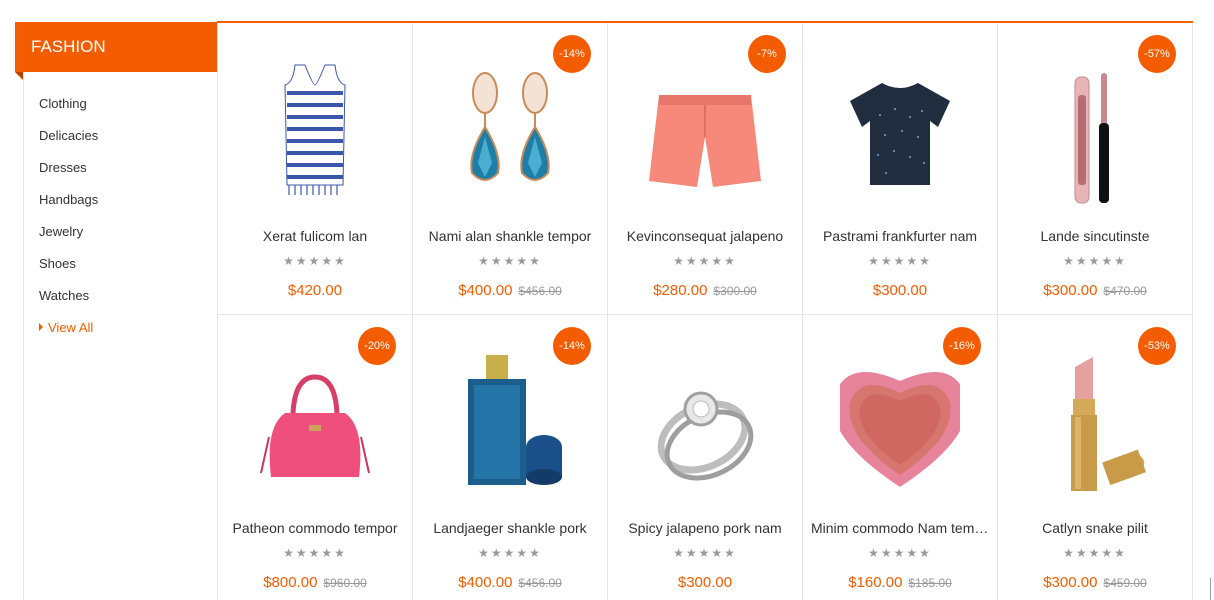 The width and height of the screenshot is (1214, 600). I want to click on price-row: $420.00, so click(315, 291).